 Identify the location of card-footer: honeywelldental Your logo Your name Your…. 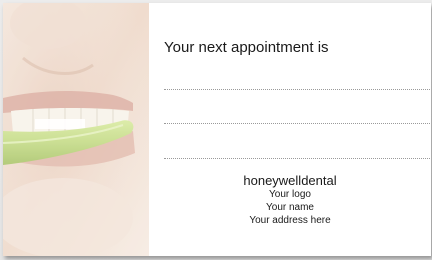
(290, 200).